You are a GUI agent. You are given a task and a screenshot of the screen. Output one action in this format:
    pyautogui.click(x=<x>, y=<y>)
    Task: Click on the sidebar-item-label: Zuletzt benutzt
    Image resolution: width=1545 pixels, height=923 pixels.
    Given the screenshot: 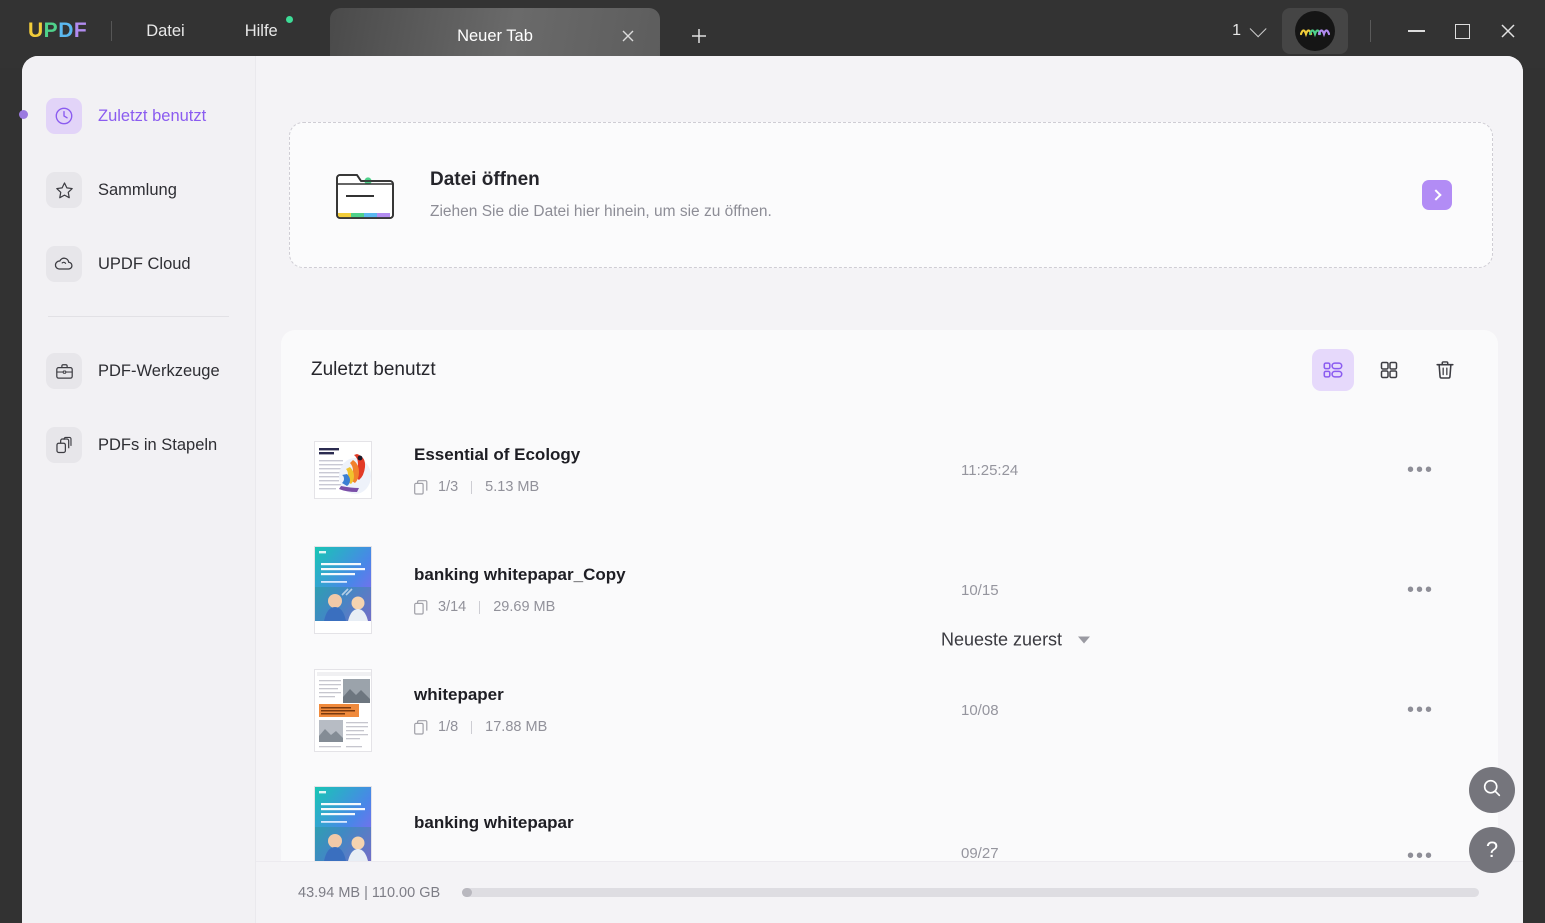 What is the action you would take?
    pyautogui.click(x=152, y=115)
    